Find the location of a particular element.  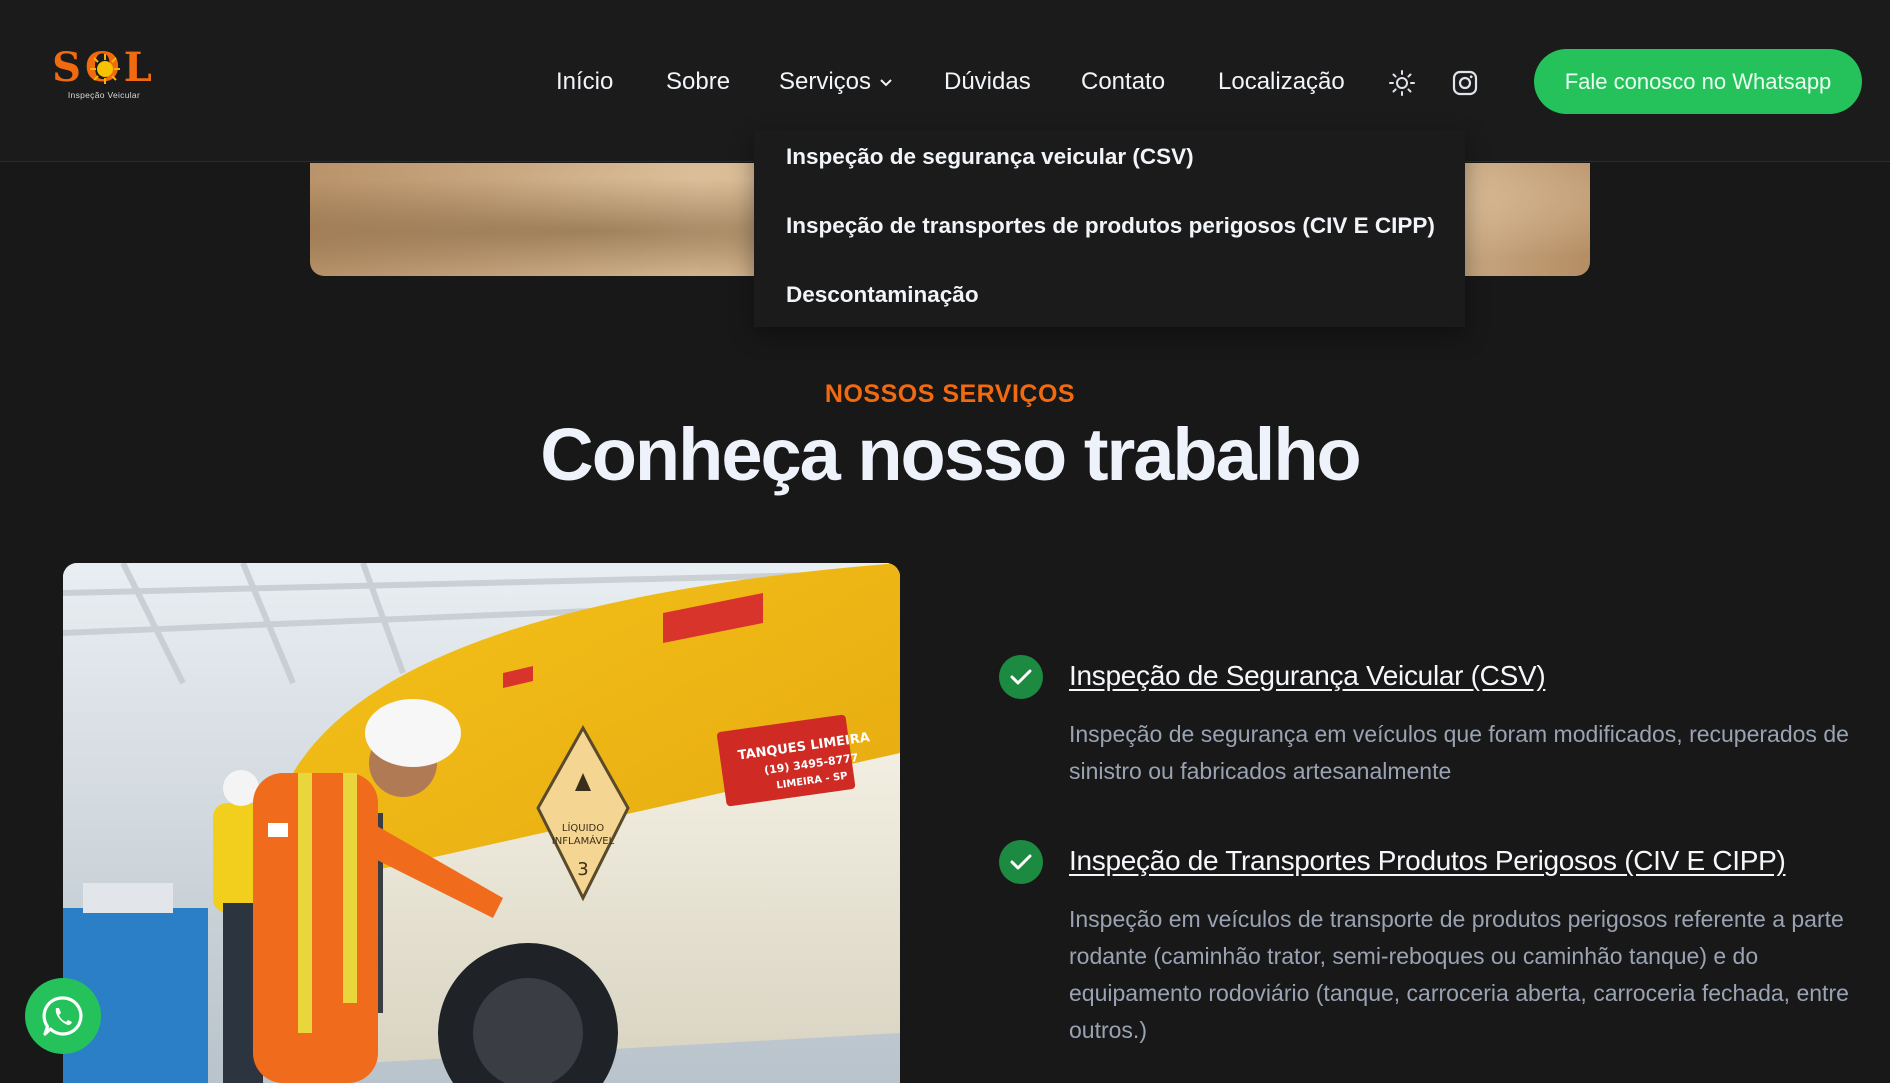

whatsapp-icon is located at coordinates (62, 1016).